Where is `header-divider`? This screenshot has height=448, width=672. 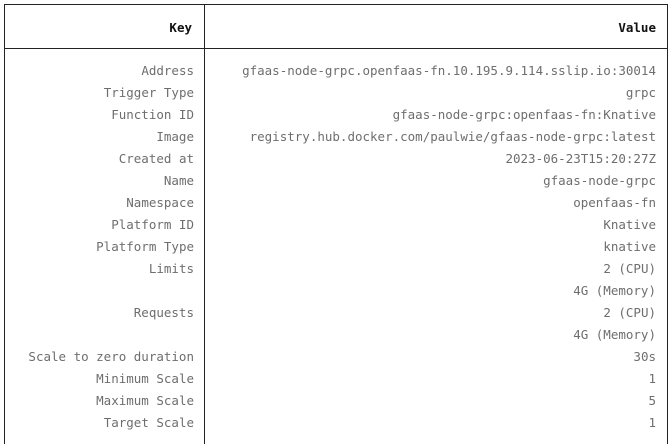
header-divider is located at coordinates (336, 48).